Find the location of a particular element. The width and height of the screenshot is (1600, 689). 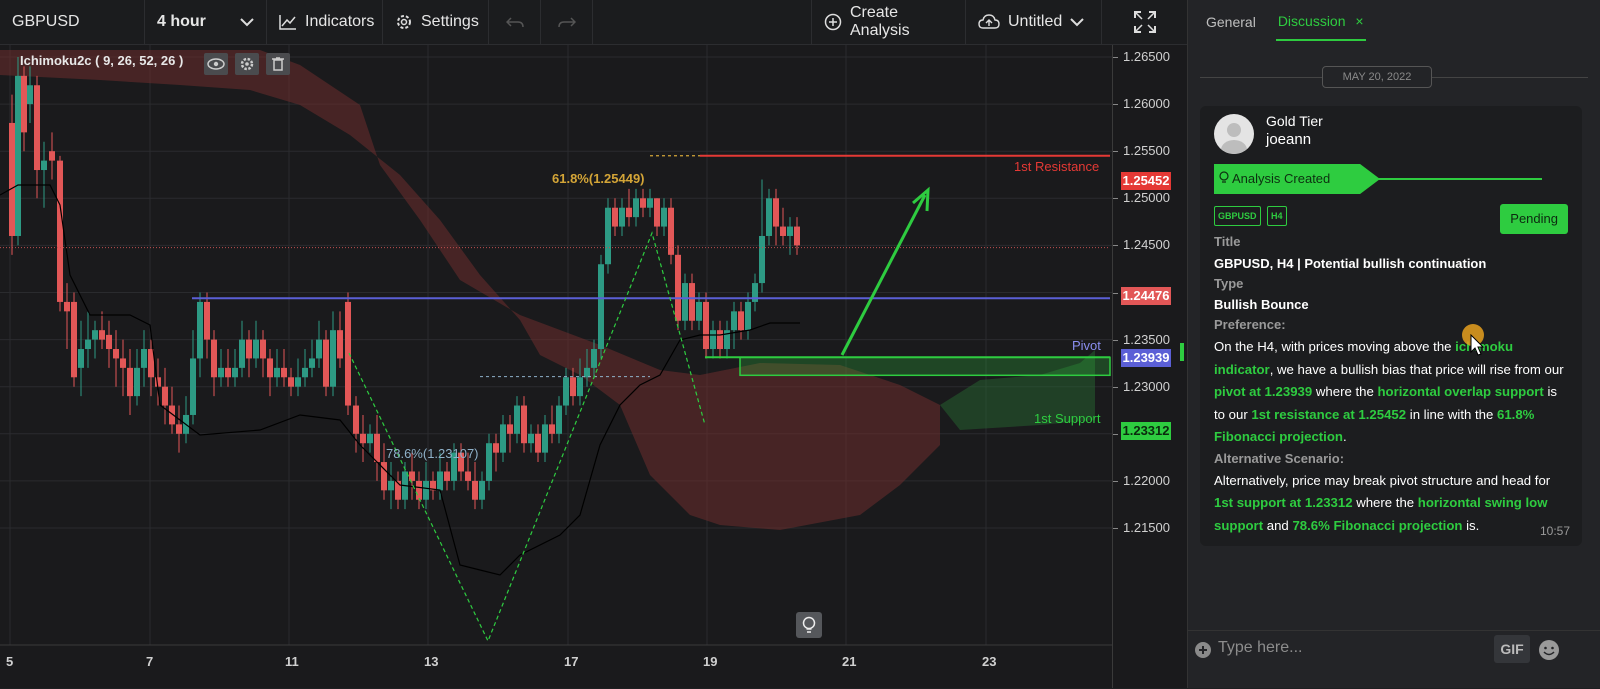

price-tick: 1.23500 is located at coordinates (1141, 339).